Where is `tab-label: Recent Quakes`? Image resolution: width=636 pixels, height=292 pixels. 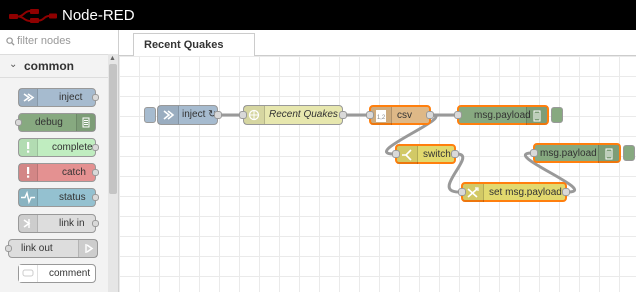 tab-label: Recent Quakes is located at coordinates (184, 45).